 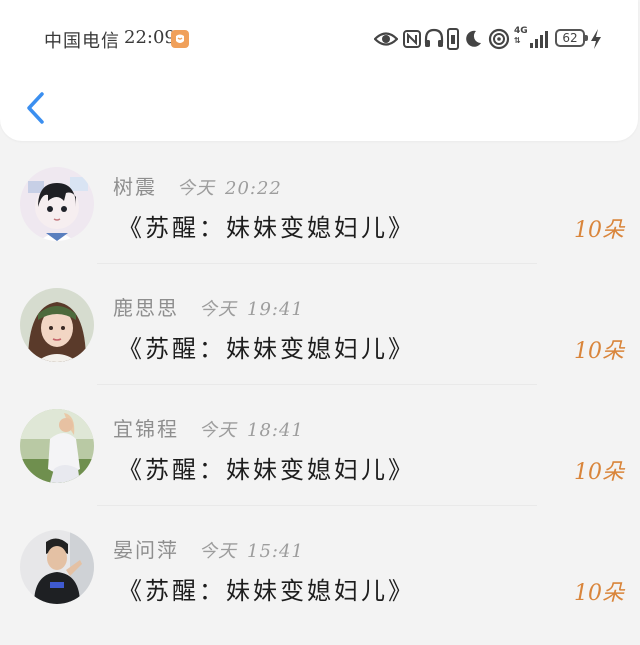 I want to click on time-label: 20:22, so click(x=253, y=188).